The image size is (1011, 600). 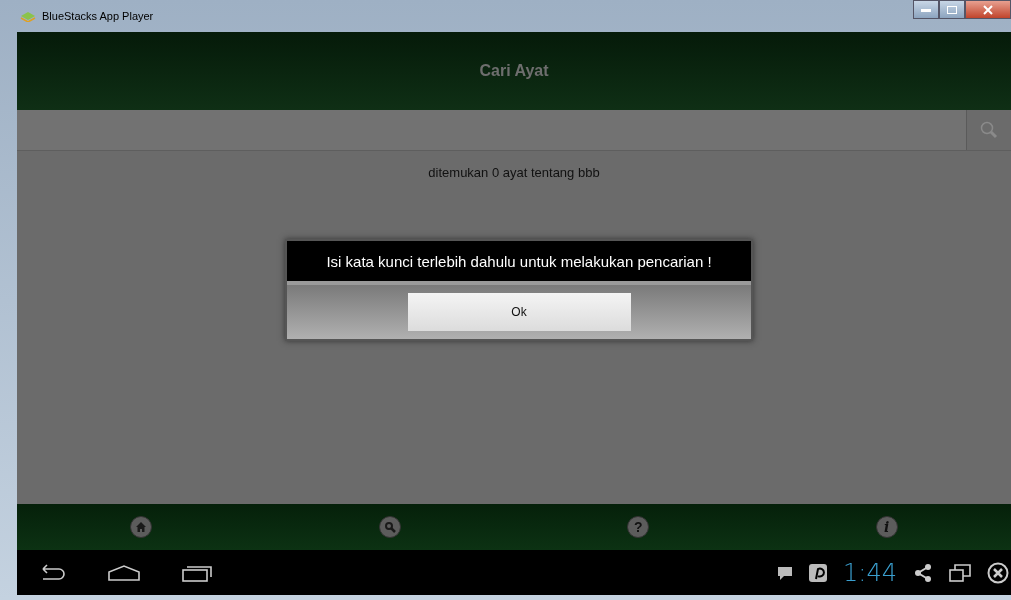 I want to click on search-field, so click(x=491, y=130).